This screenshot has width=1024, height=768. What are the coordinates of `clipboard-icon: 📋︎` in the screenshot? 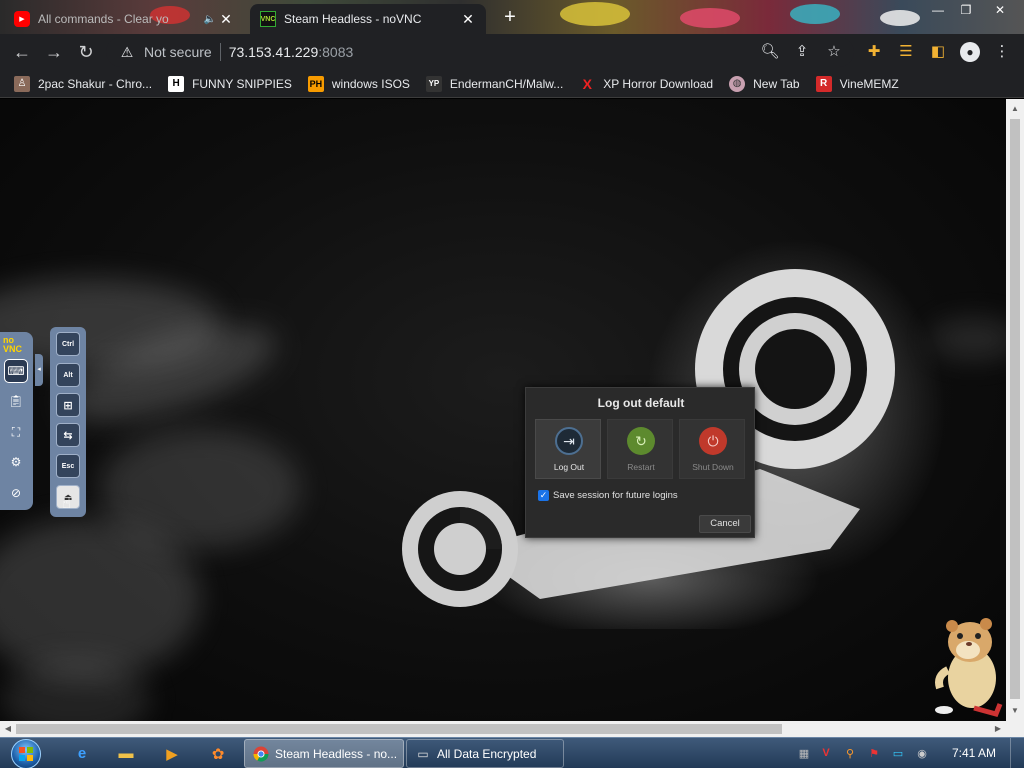 It's located at (16, 401).